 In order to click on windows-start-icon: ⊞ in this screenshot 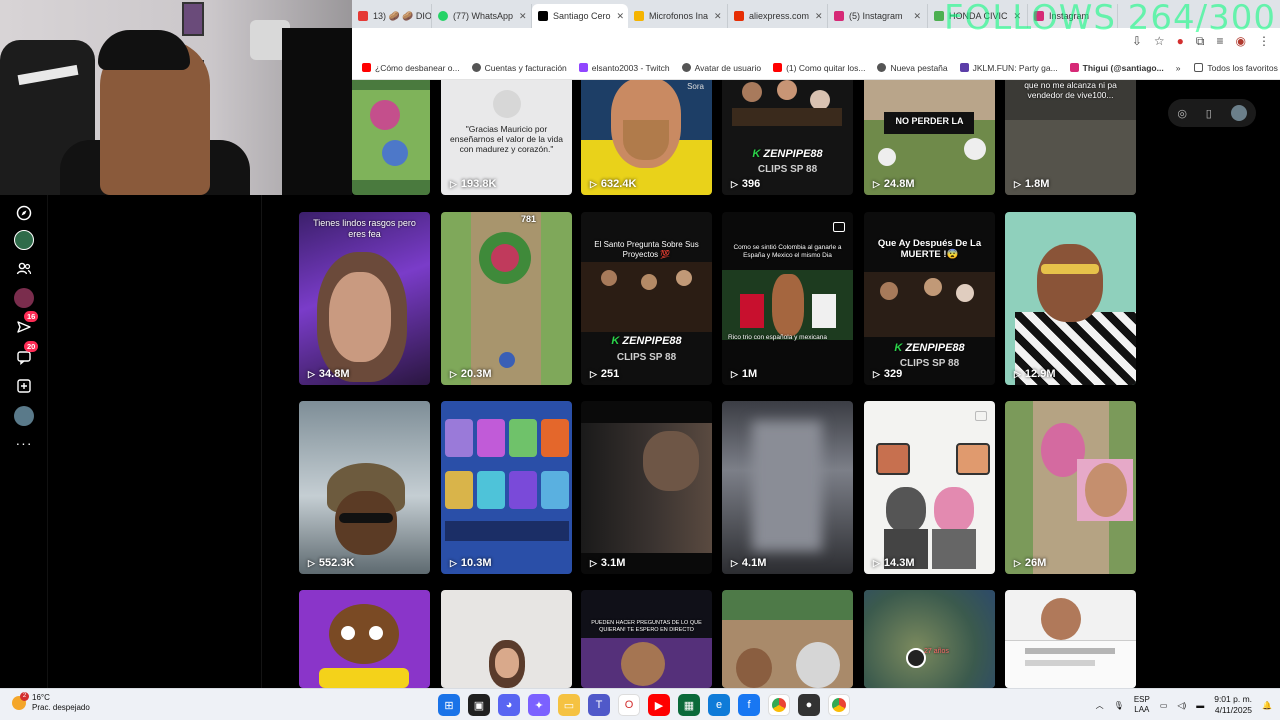, I will do `click(449, 705)`.